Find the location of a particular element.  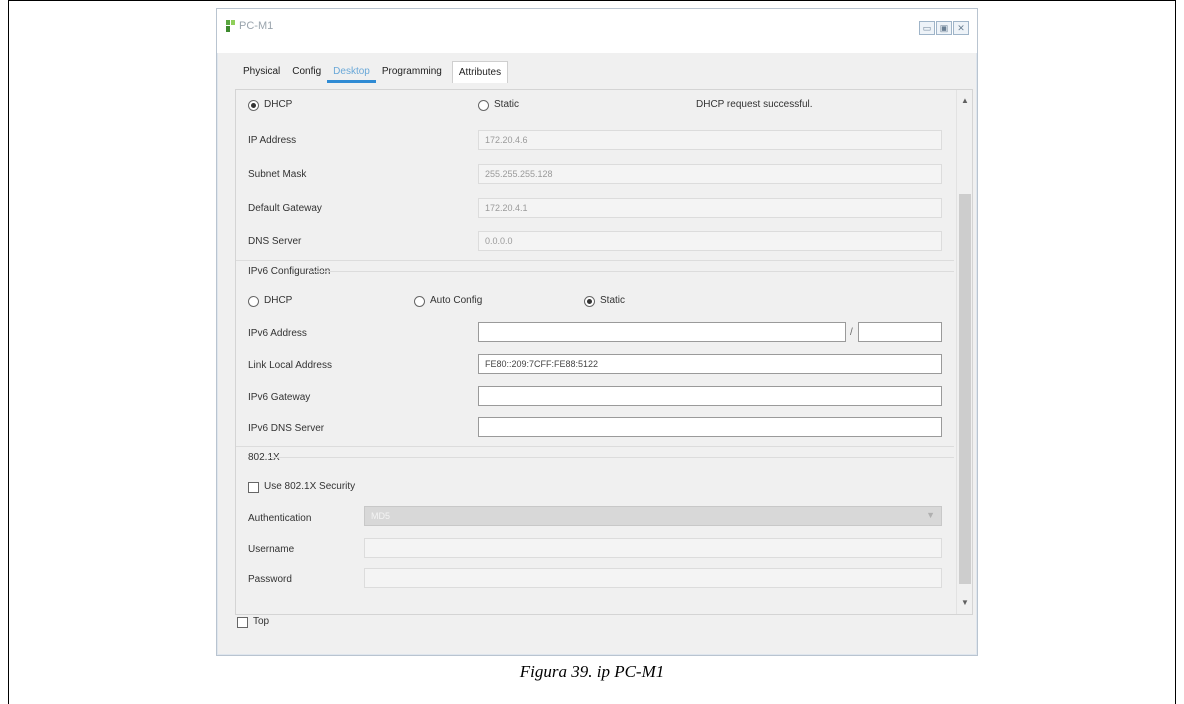

ip-address-field: 172.20.4.6 is located at coordinates (710, 140).